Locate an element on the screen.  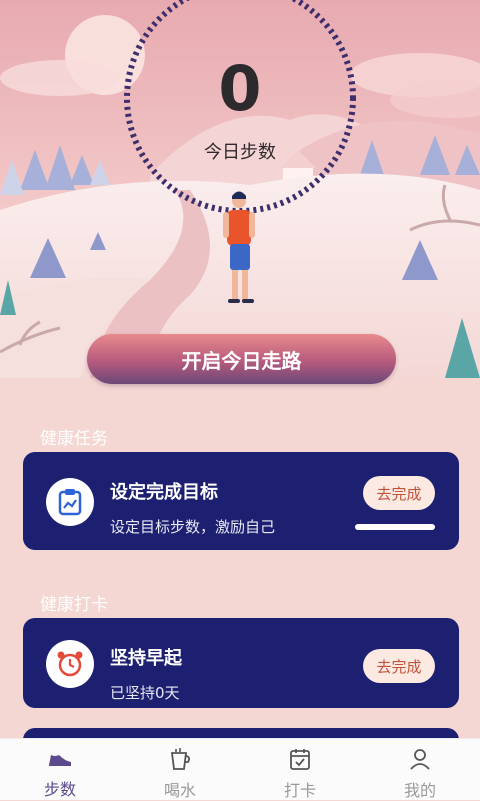
user-icon is located at coordinates (420, 759).